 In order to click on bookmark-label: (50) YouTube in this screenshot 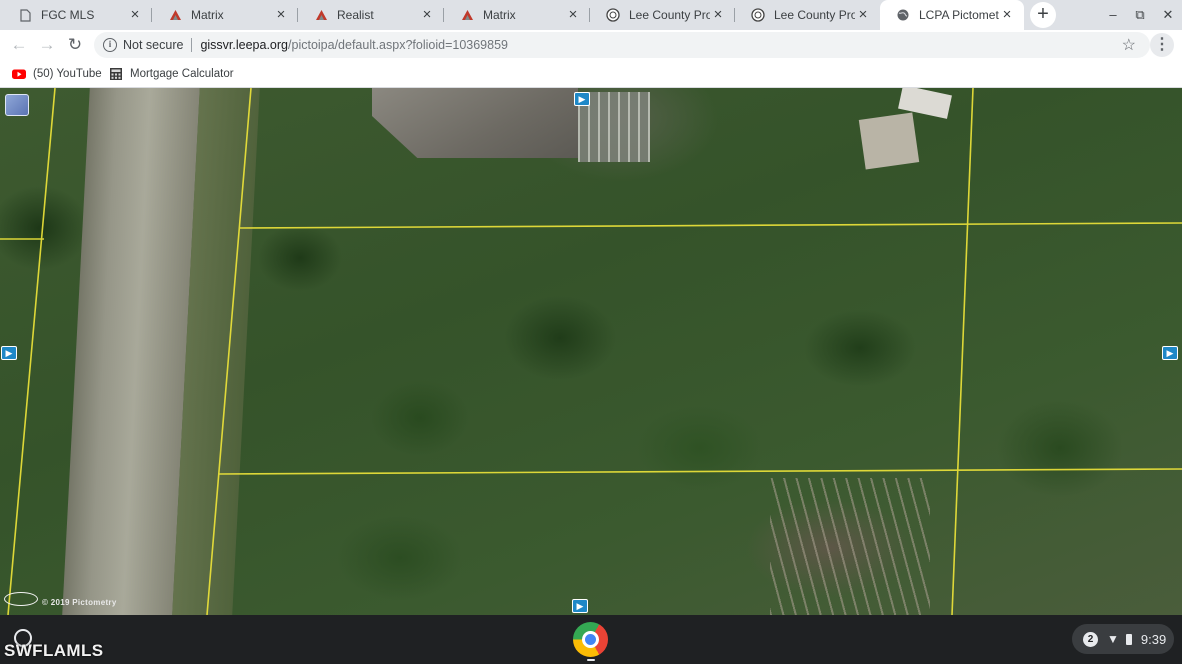, I will do `click(67, 73)`.